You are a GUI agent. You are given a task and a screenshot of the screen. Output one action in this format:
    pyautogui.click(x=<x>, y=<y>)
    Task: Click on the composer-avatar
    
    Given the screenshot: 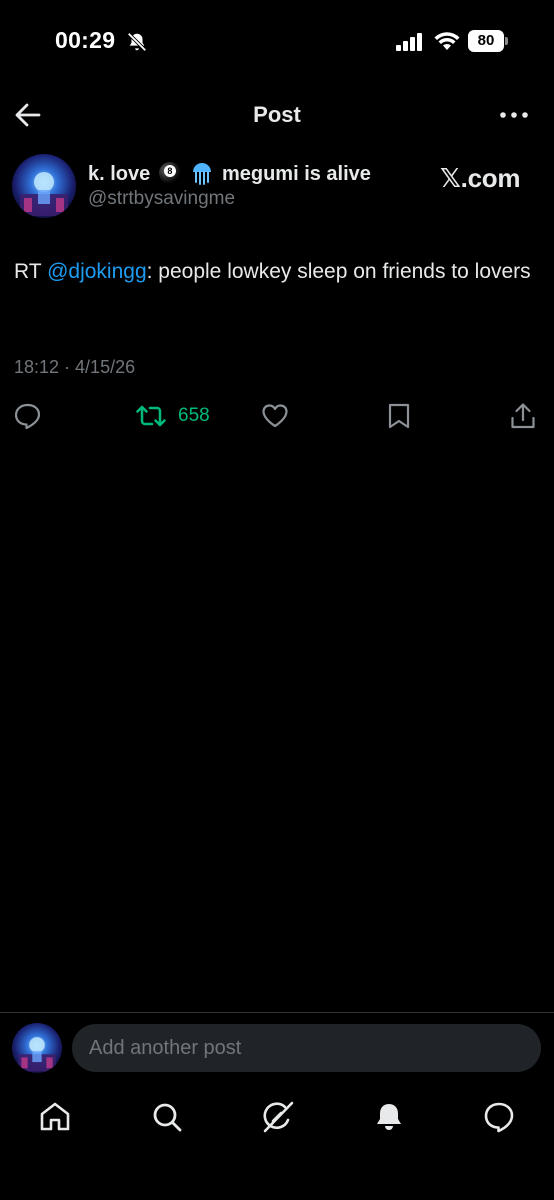 What is the action you would take?
    pyautogui.click(x=37, y=1048)
    